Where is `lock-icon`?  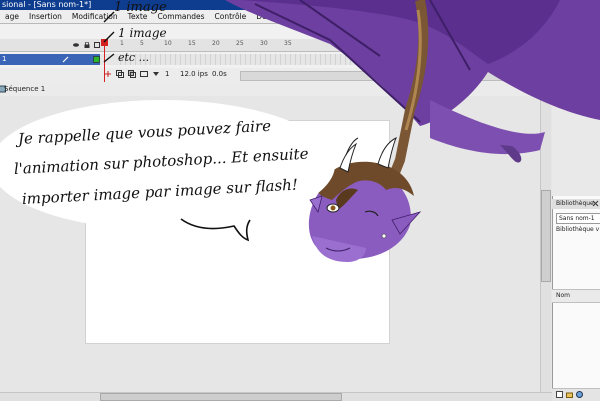
lock-icon is located at coordinates (87, 45).